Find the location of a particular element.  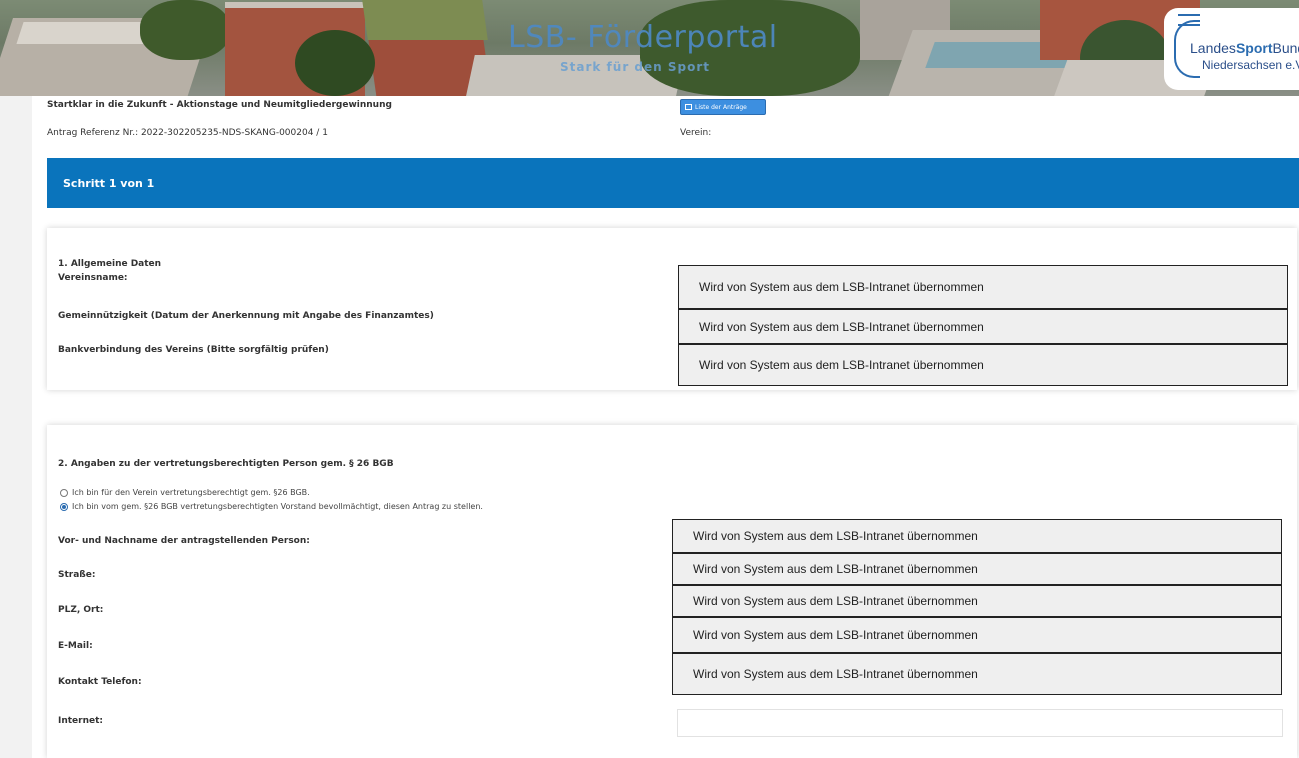

label-email: E-Mail: is located at coordinates (75, 646).